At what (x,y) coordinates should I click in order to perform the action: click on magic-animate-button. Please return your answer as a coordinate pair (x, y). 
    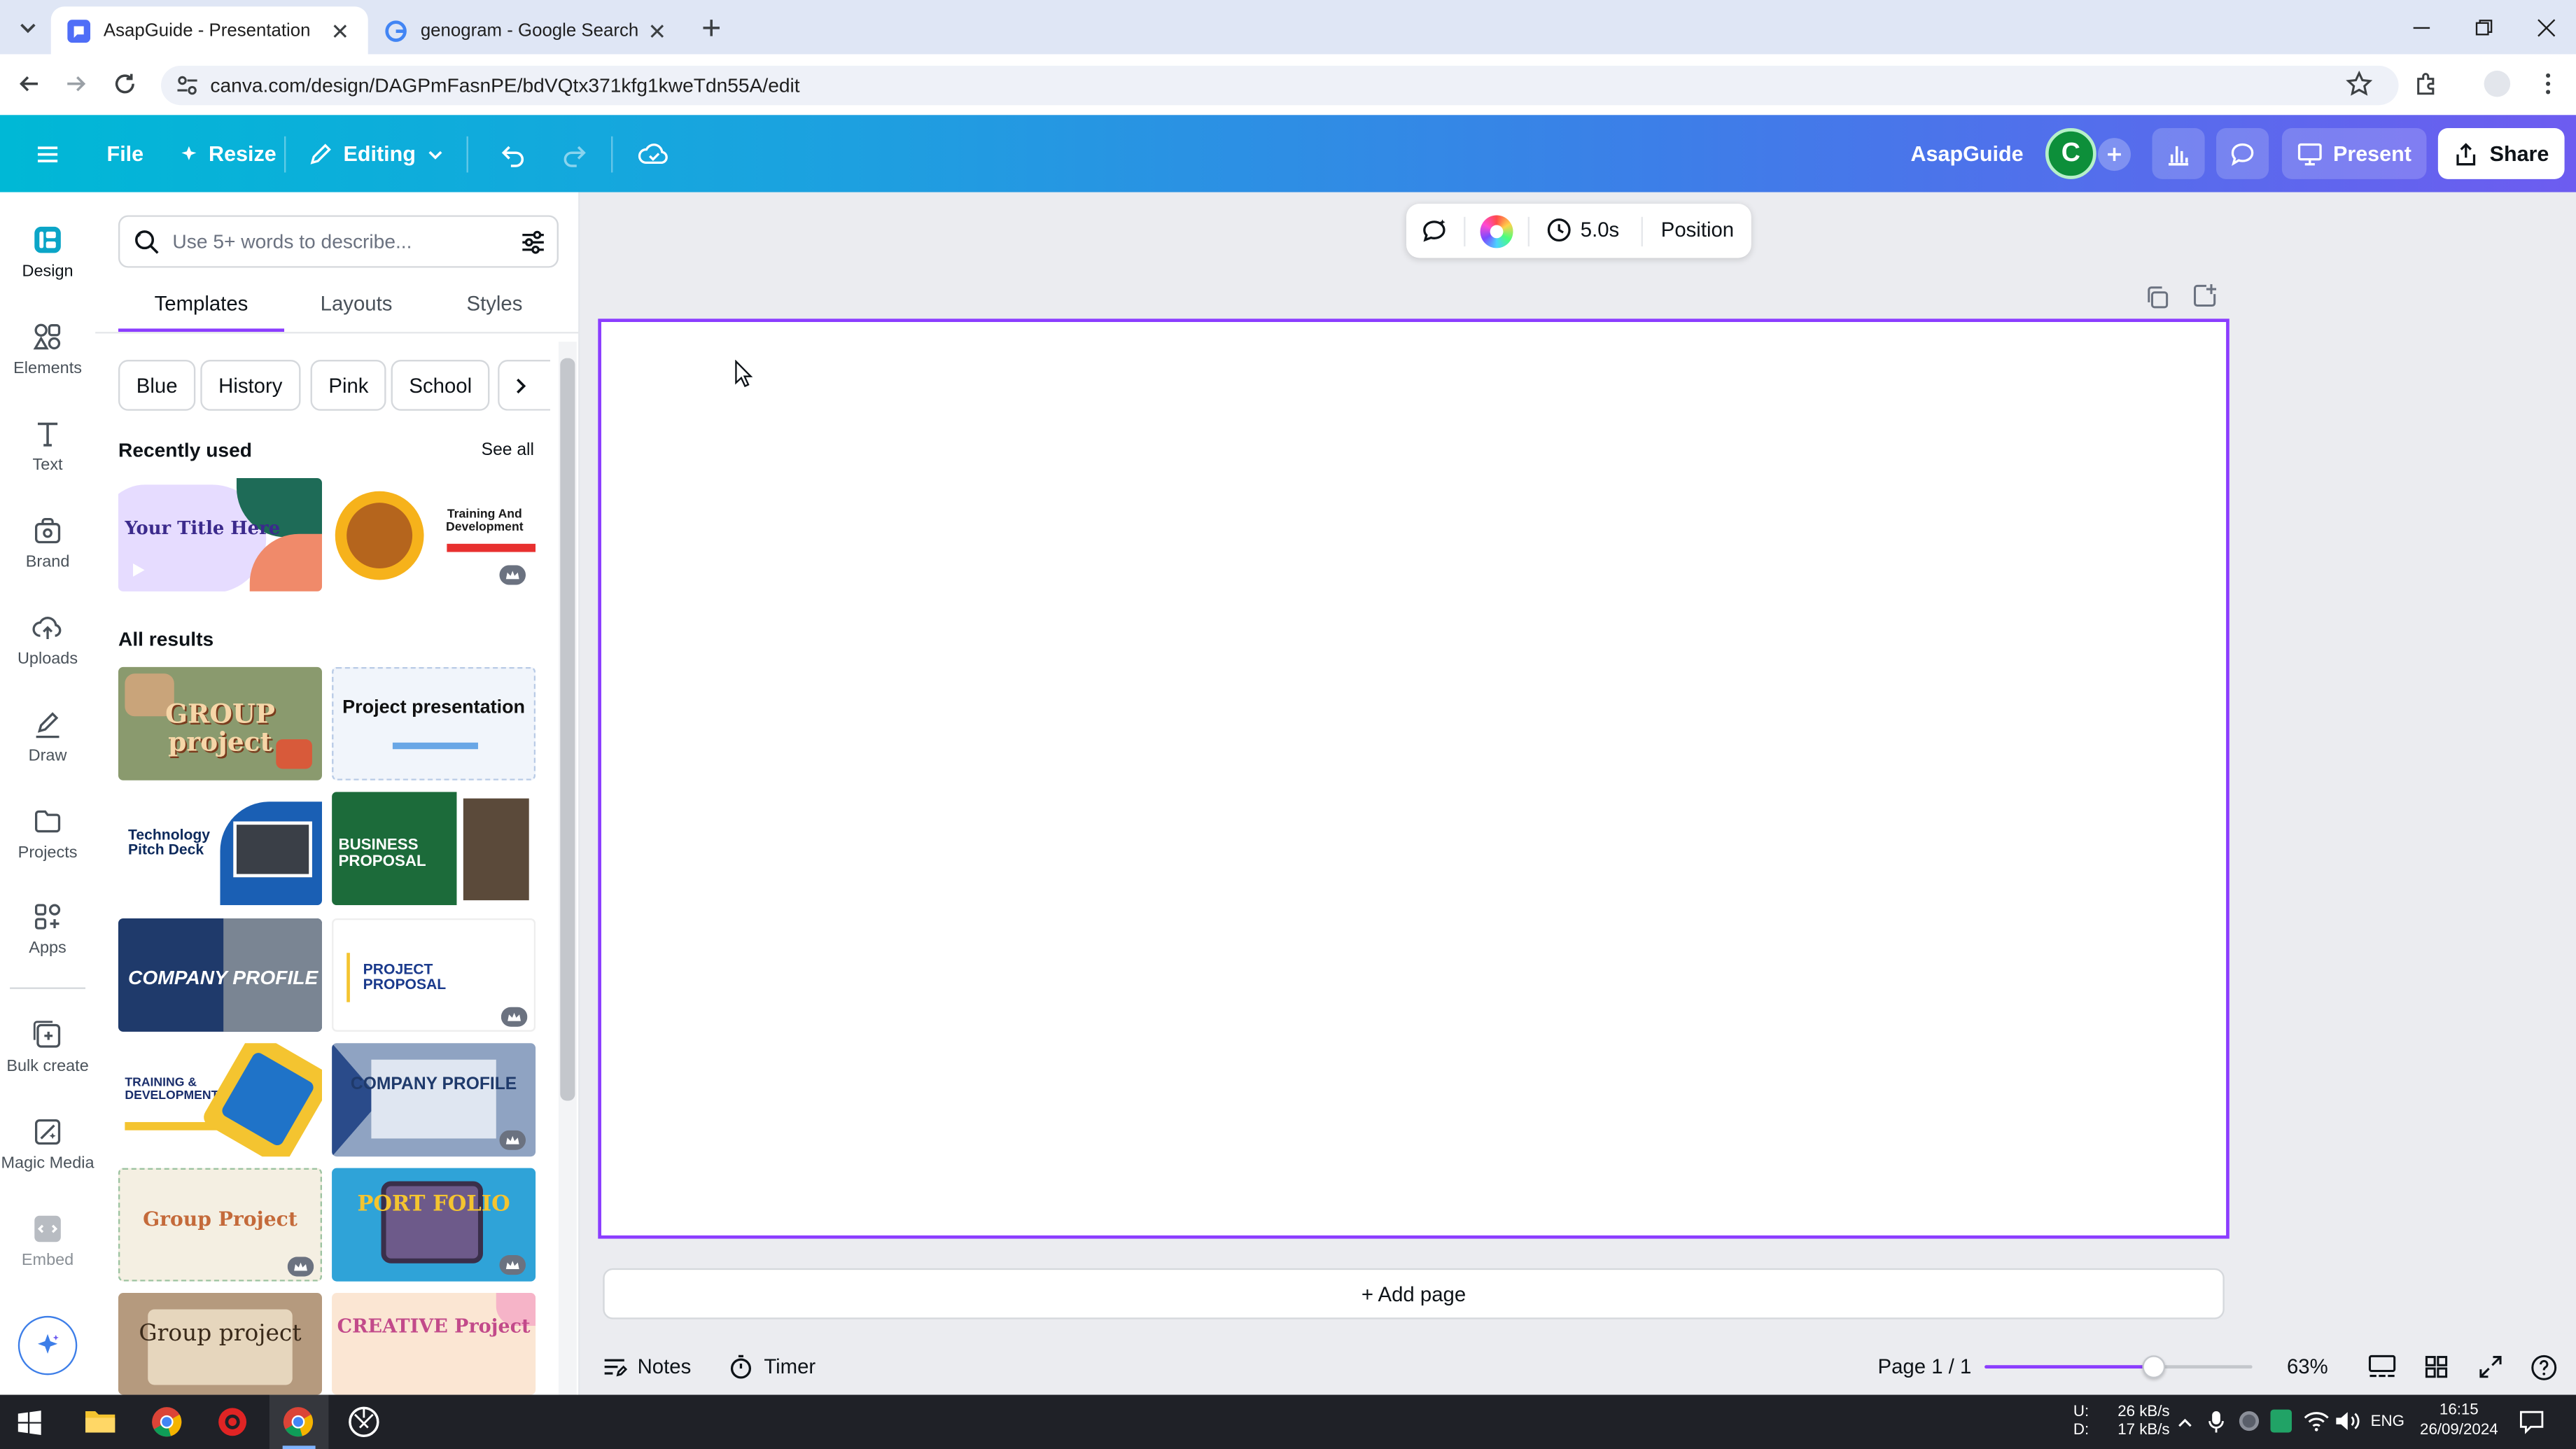
    Looking at the image, I should click on (1434, 232).